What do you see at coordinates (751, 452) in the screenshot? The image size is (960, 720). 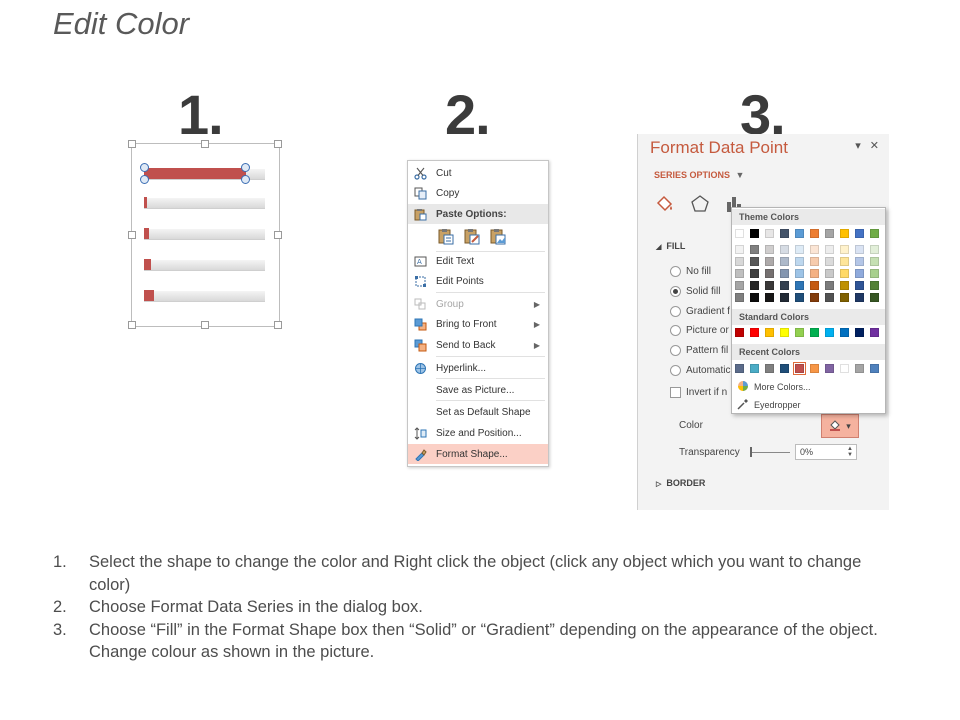 I see `transparency-slider-thumb` at bounding box center [751, 452].